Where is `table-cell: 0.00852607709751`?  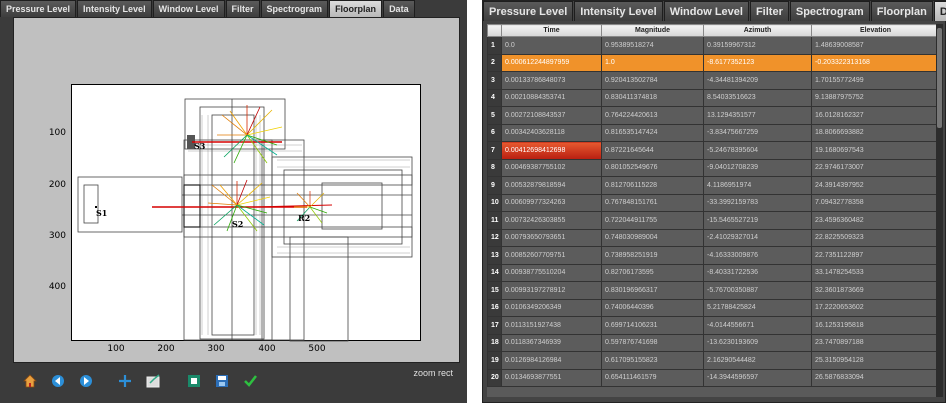 table-cell: 0.00852607709751 is located at coordinates (551, 255).